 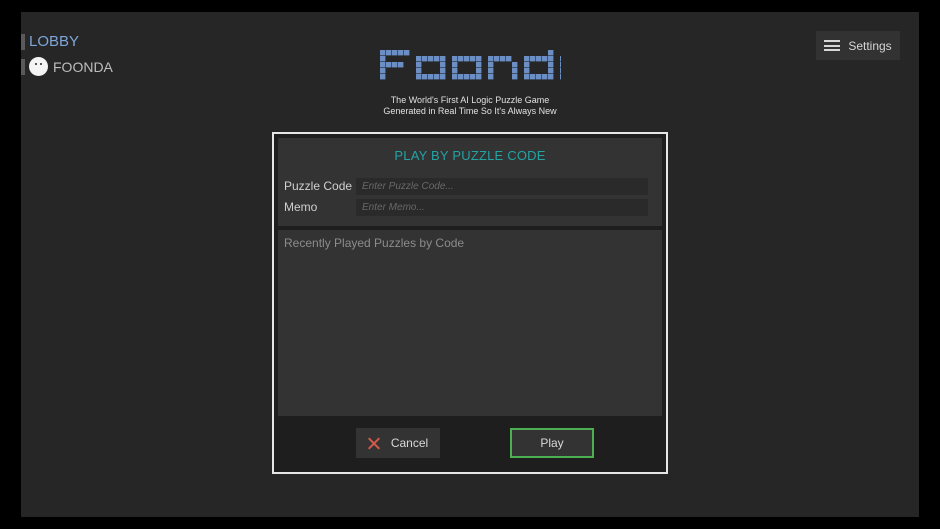 What do you see at coordinates (374, 443) in the screenshot?
I see `close-icon` at bounding box center [374, 443].